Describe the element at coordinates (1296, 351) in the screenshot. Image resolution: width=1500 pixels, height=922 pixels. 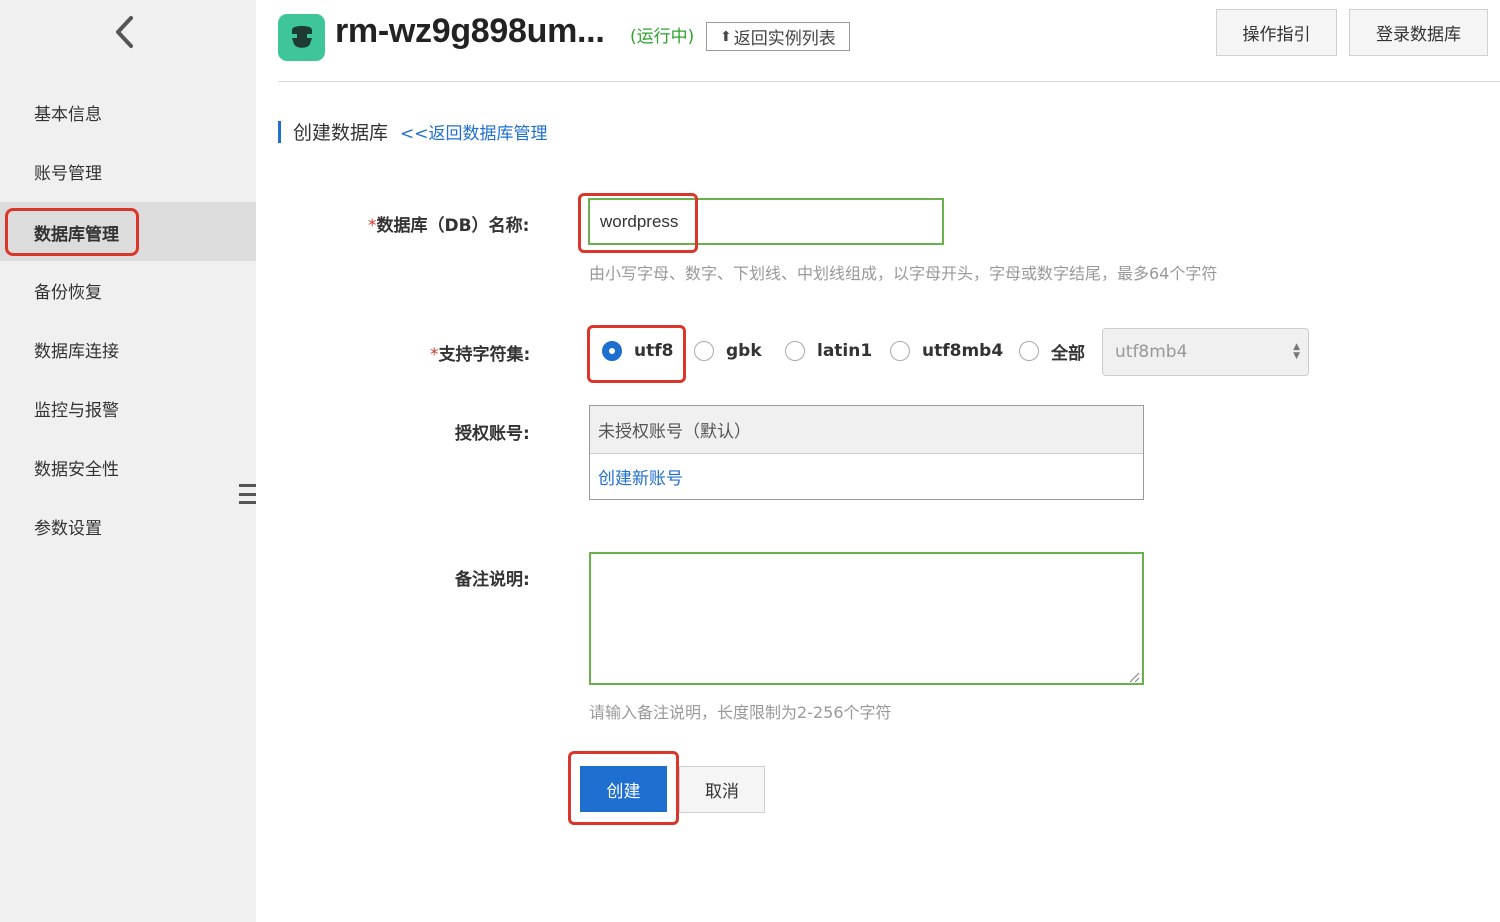
I see `select-arrows-icon: ▲ ▼` at that location.